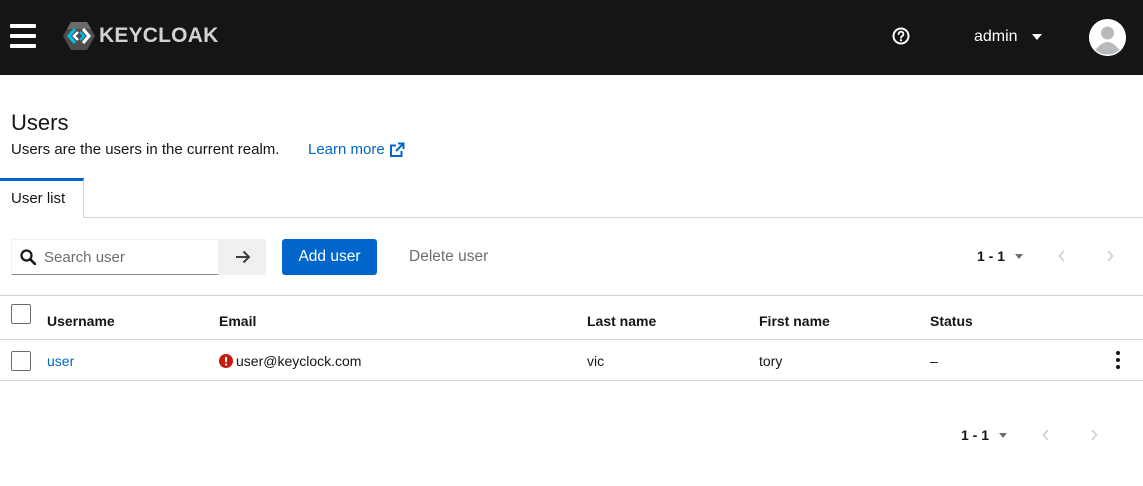 The width and height of the screenshot is (1143, 486). Describe the element at coordinates (571, 380) in the screenshot. I see `table-bottom-border` at that location.